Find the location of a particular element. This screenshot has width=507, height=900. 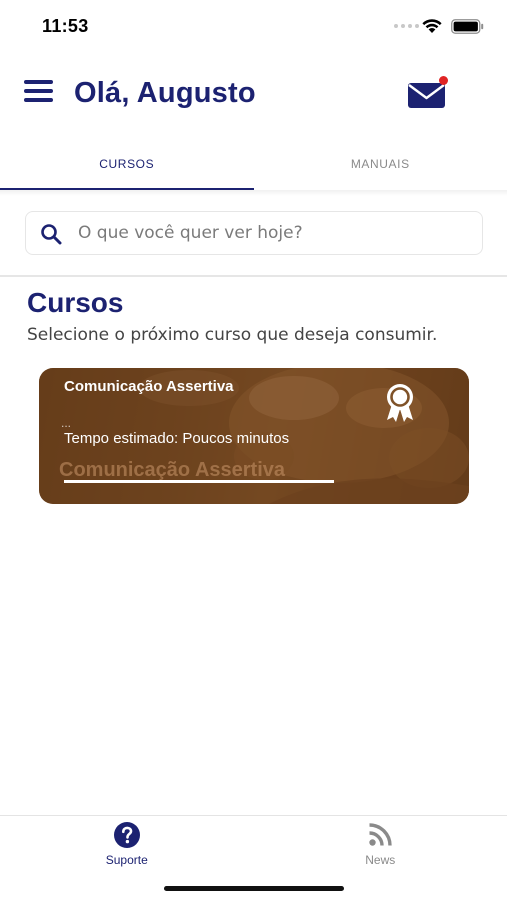

search-box is located at coordinates (254, 233).